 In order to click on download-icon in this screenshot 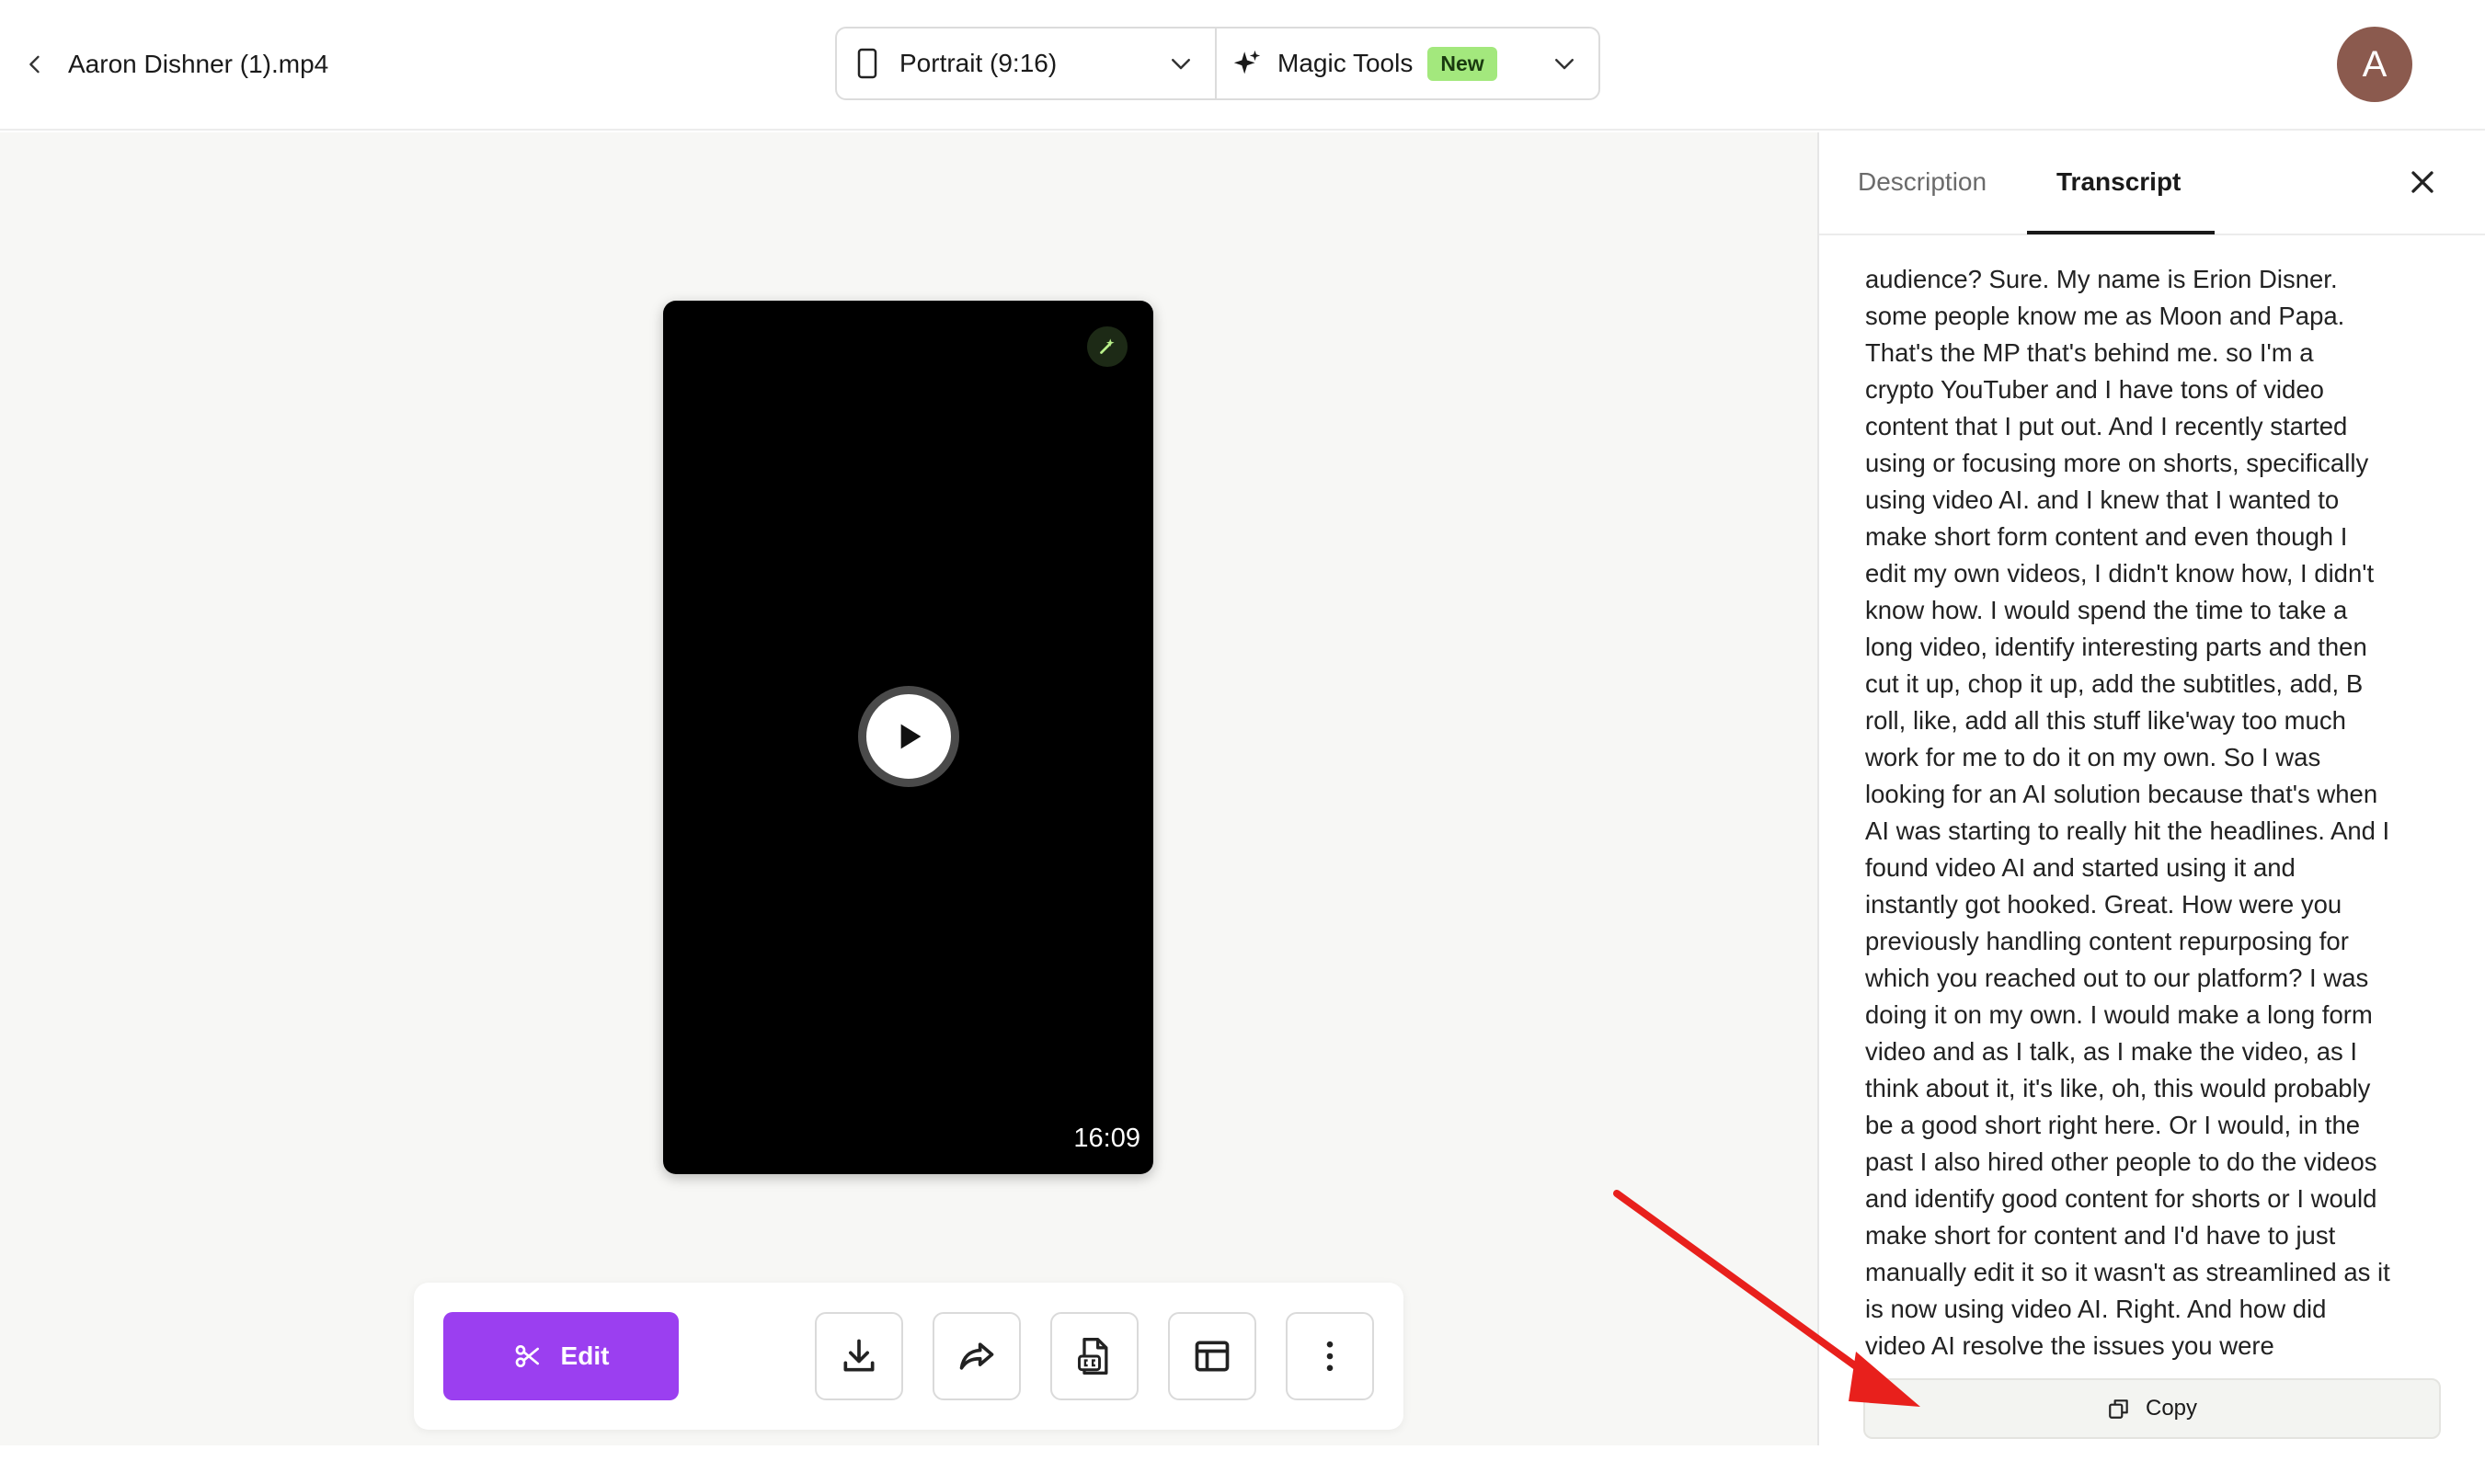, I will do `click(859, 1355)`.